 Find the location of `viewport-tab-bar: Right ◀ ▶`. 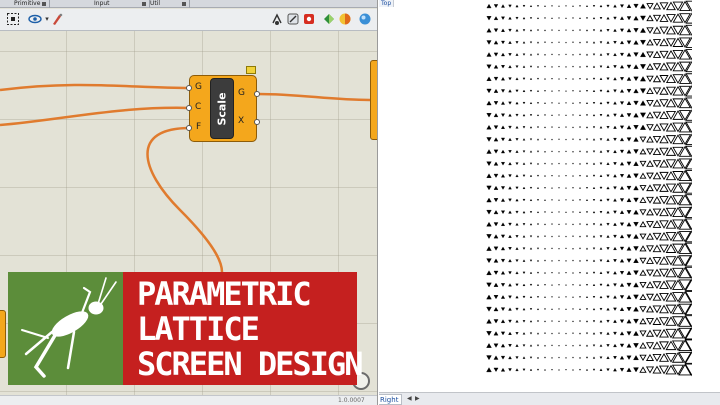

viewport-tab-bar: Right ◀ ▶ is located at coordinates (549, 398).